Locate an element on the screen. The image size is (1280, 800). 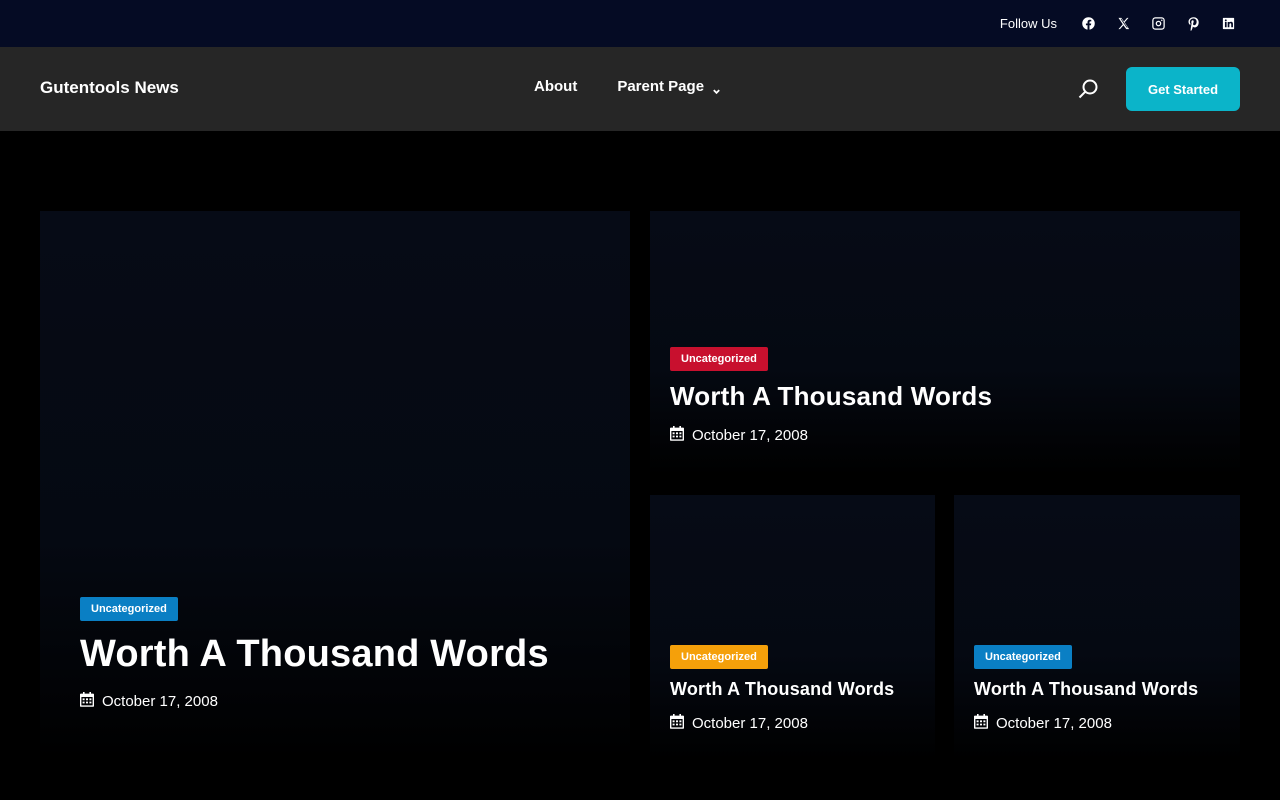
pinterest-link is located at coordinates (1193, 24).